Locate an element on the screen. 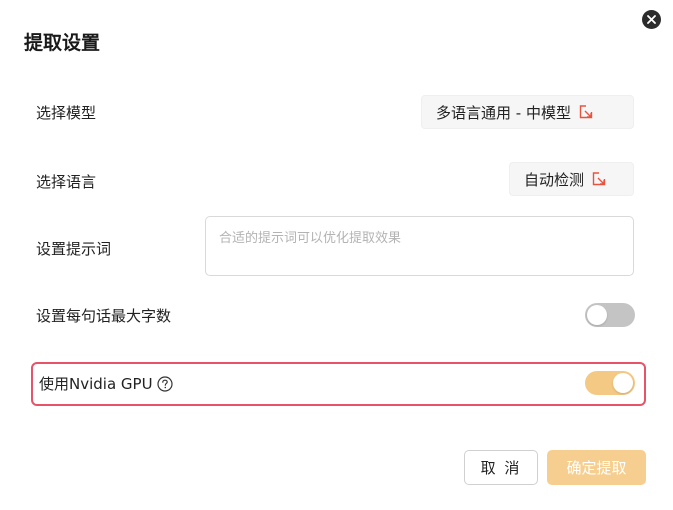 This screenshot has width=673, height=510. language-select: 自动检测 is located at coordinates (571, 179).